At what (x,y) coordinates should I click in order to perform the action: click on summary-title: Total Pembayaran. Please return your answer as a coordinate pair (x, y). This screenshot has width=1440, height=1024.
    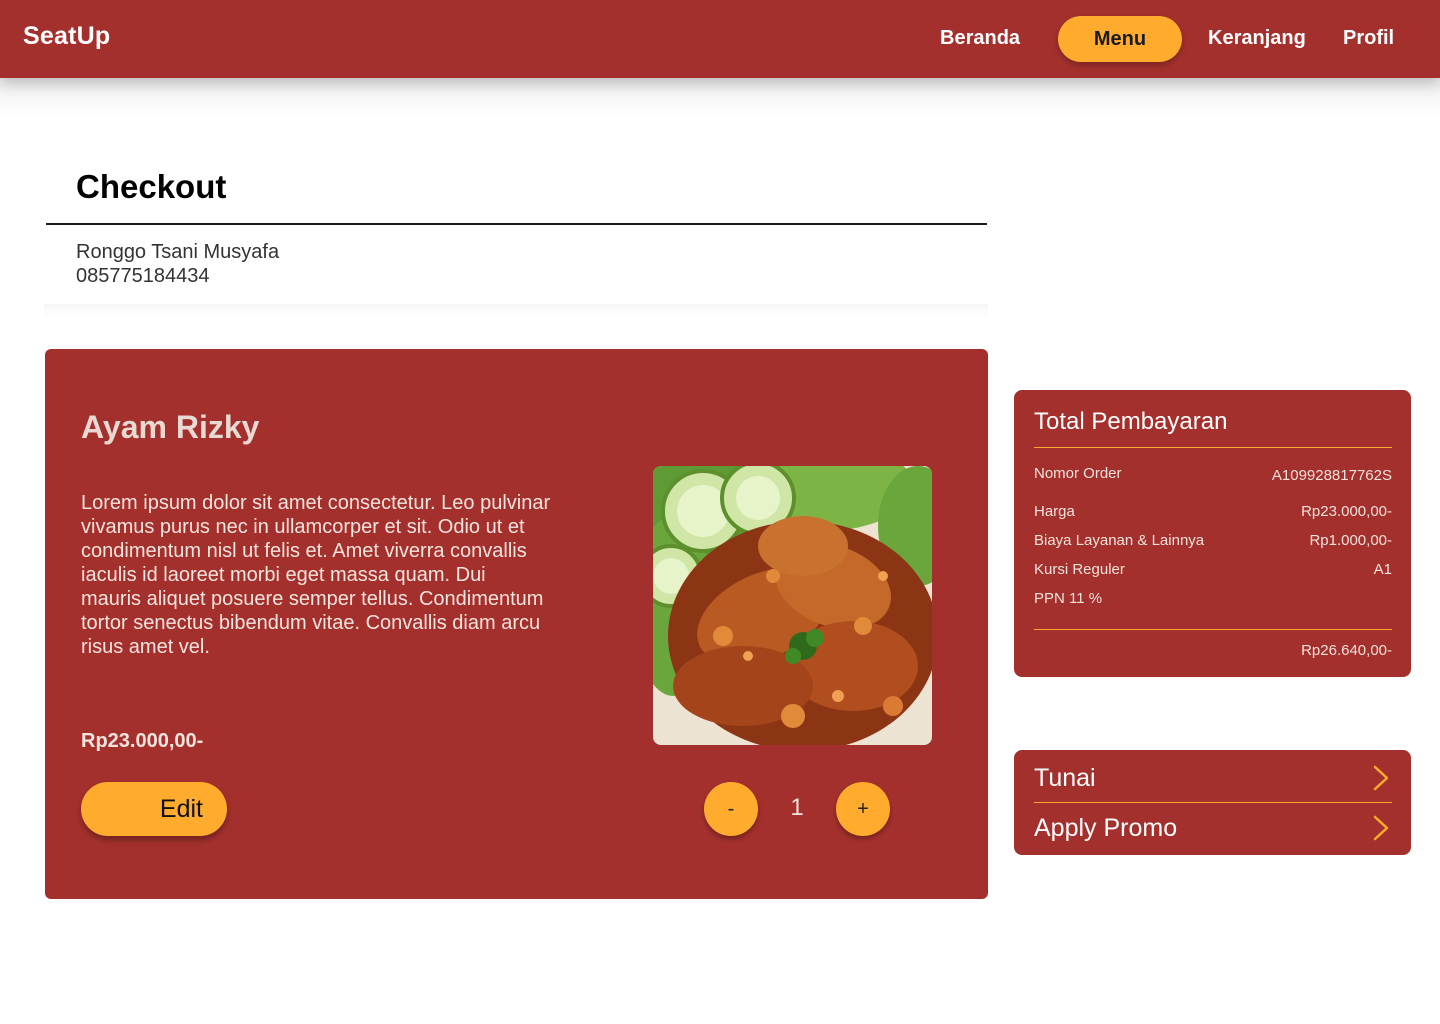
    Looking at the image, I should click on (1131, 421).